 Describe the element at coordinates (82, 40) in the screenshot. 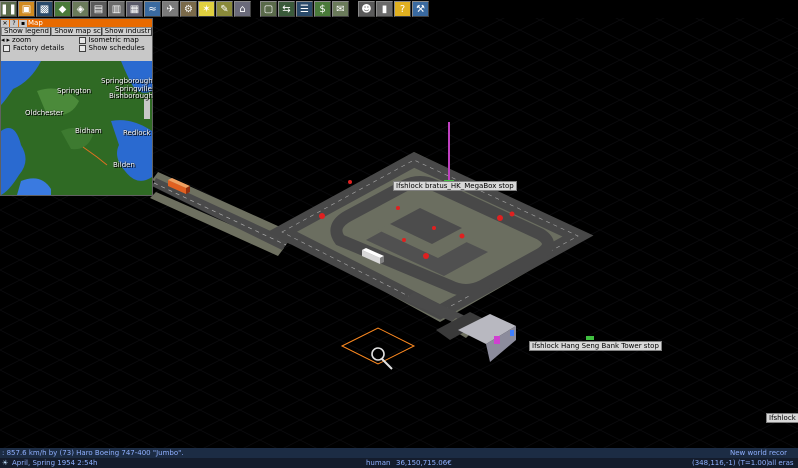

I see `isometric-map-checkbox` at that location.